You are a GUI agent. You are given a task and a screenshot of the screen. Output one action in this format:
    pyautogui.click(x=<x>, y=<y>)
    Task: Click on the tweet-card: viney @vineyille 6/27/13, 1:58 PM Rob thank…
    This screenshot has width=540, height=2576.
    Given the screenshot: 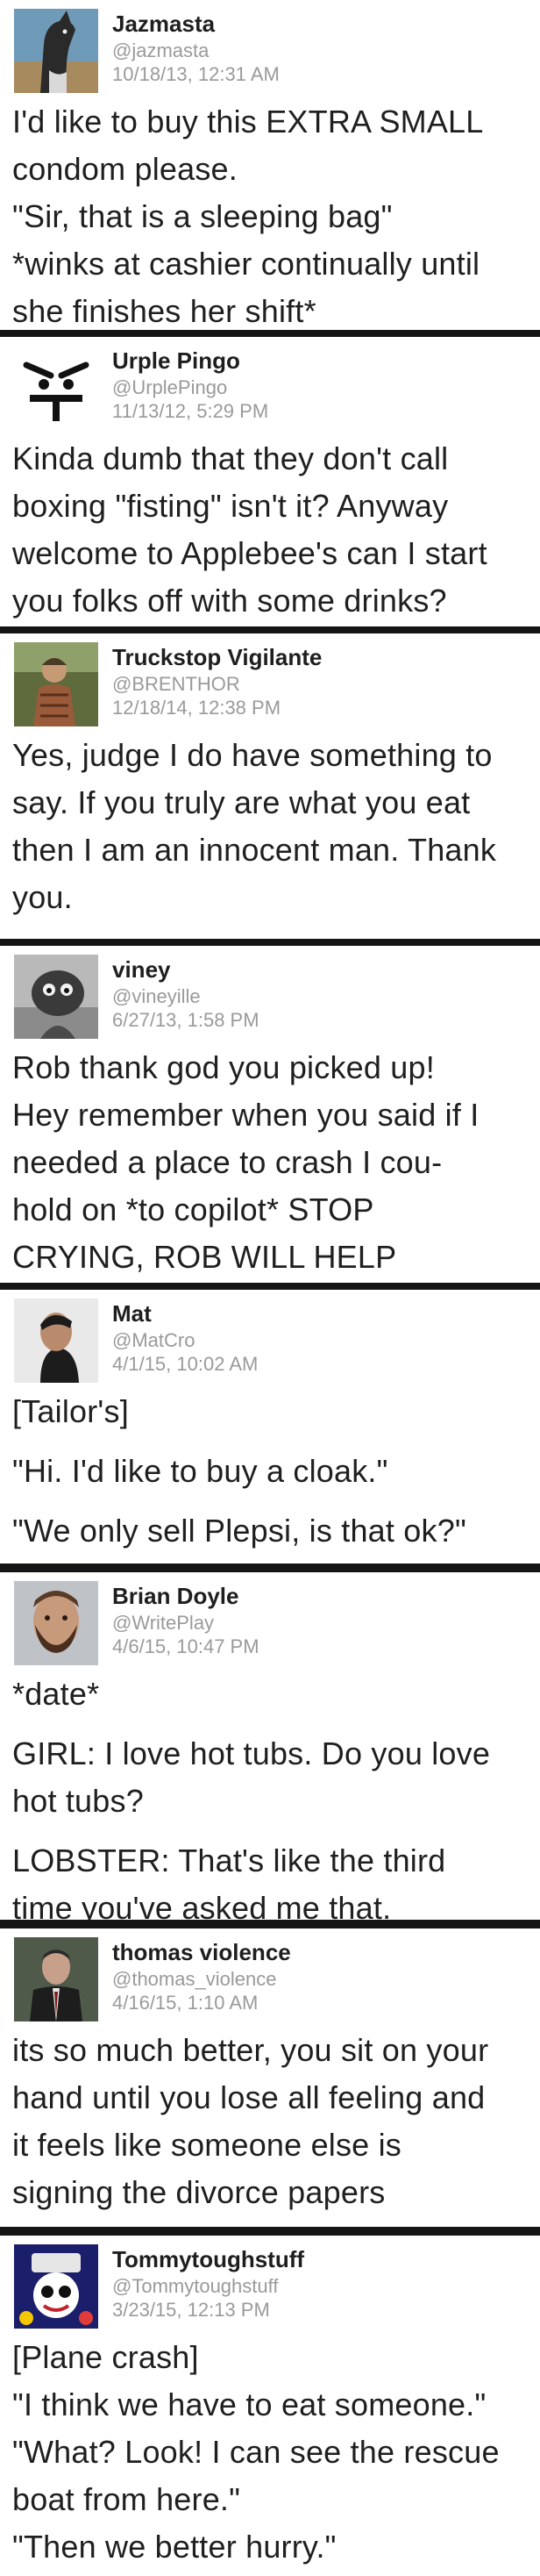 What is the action you would take?
    pyautogui.click(x=270, y=1114)
    